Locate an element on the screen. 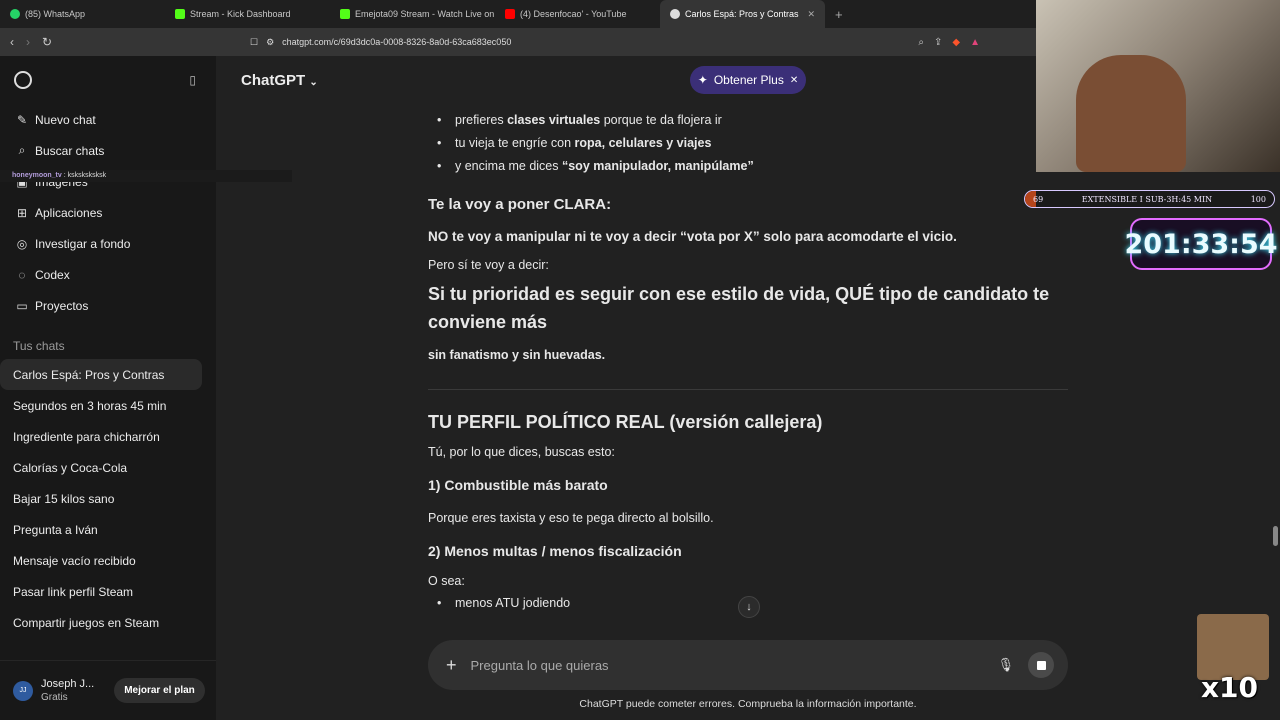 The image size is (1280, 720). emote-overlay: x10 is located at coordinates (1233, 659).